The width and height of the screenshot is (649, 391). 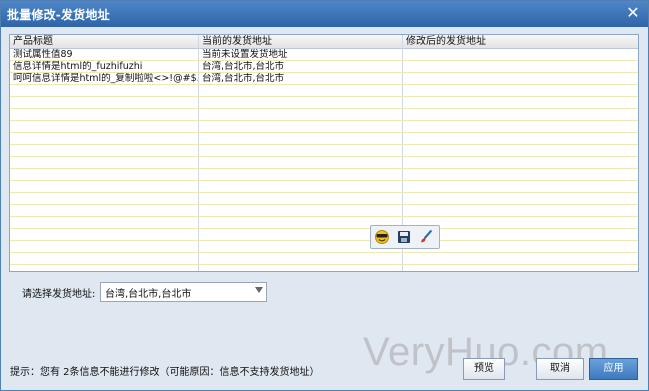 I want to click on grid-header: 产品标题 当前的发货地址 修改后的发货地址, so click(x=324, y=42).